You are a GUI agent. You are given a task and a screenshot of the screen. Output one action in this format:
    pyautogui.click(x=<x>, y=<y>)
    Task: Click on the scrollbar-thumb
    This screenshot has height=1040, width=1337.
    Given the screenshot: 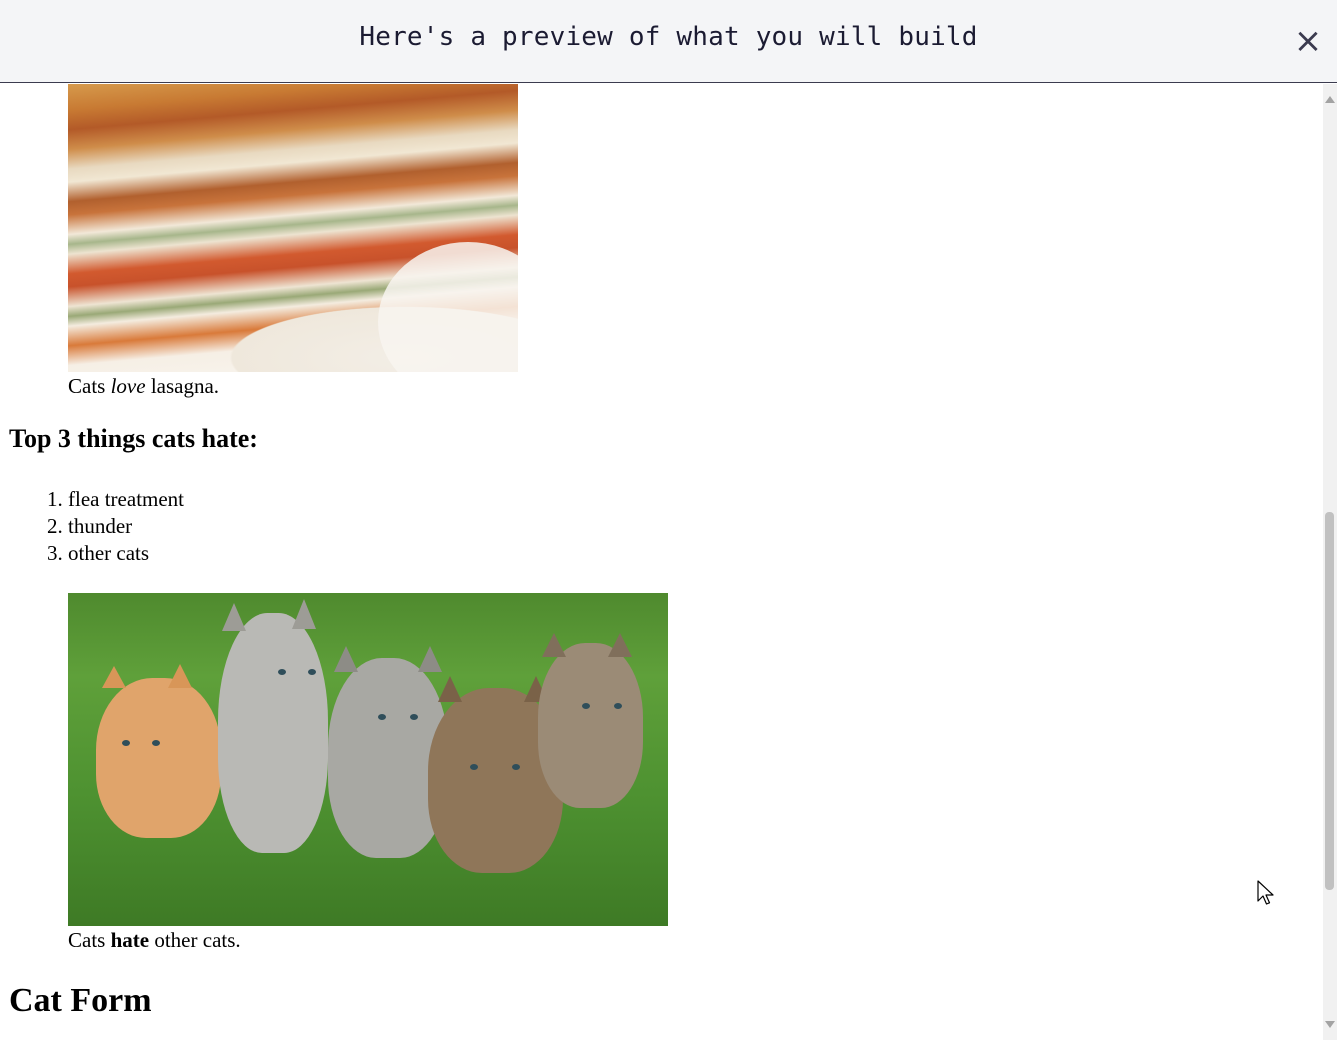 What is the action you would take?
    pyautogui.click(x=1329, y=701)
    